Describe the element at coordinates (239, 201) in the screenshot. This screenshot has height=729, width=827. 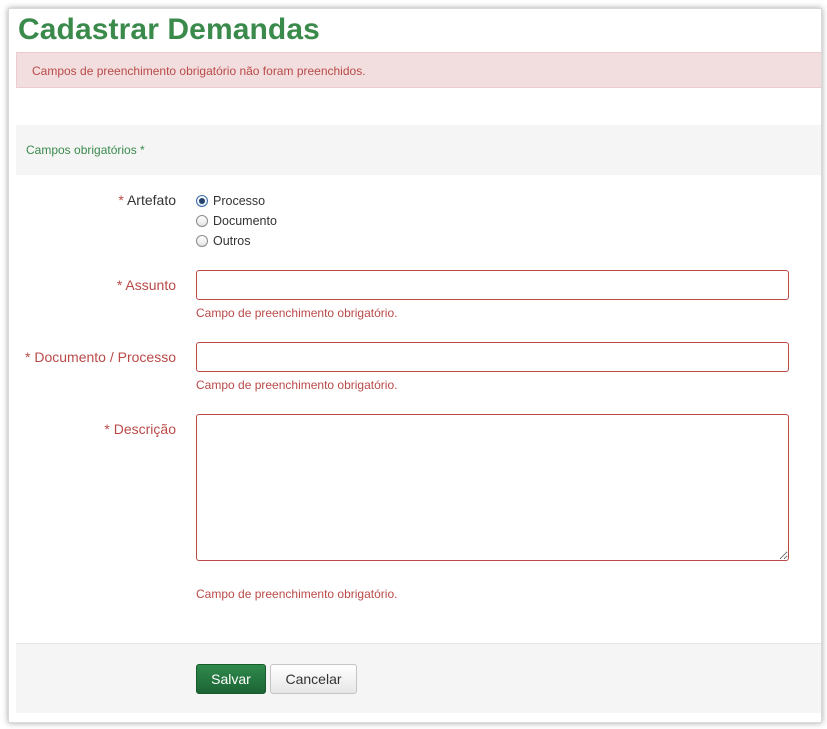
I see `radio-processo-label: Processo` at that location.